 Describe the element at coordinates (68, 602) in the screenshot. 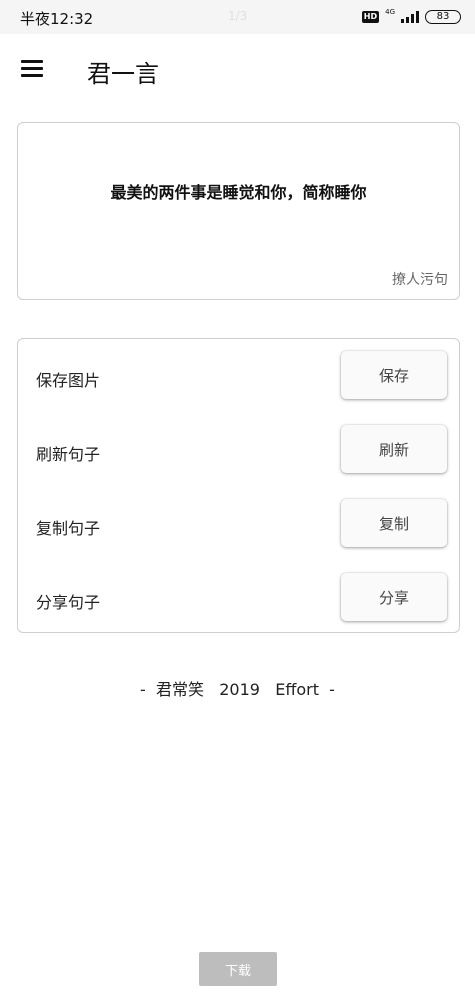

I see `share-sentence-label: 分享句子` at that location.